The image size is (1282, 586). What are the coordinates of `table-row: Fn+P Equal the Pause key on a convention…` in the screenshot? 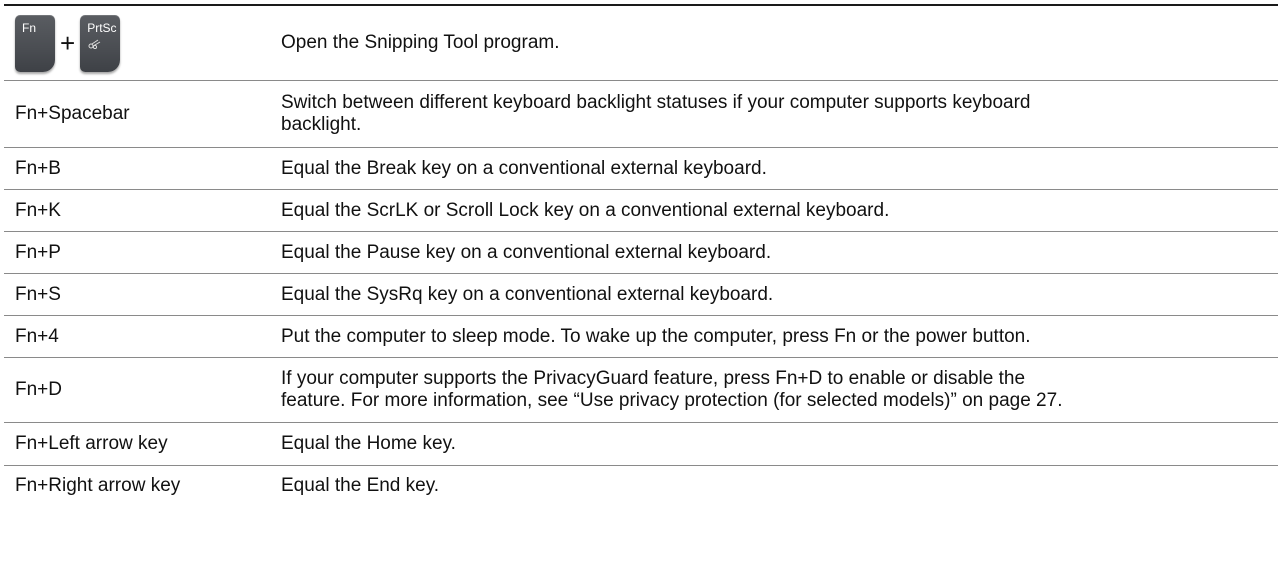 It's located at (641, 253).